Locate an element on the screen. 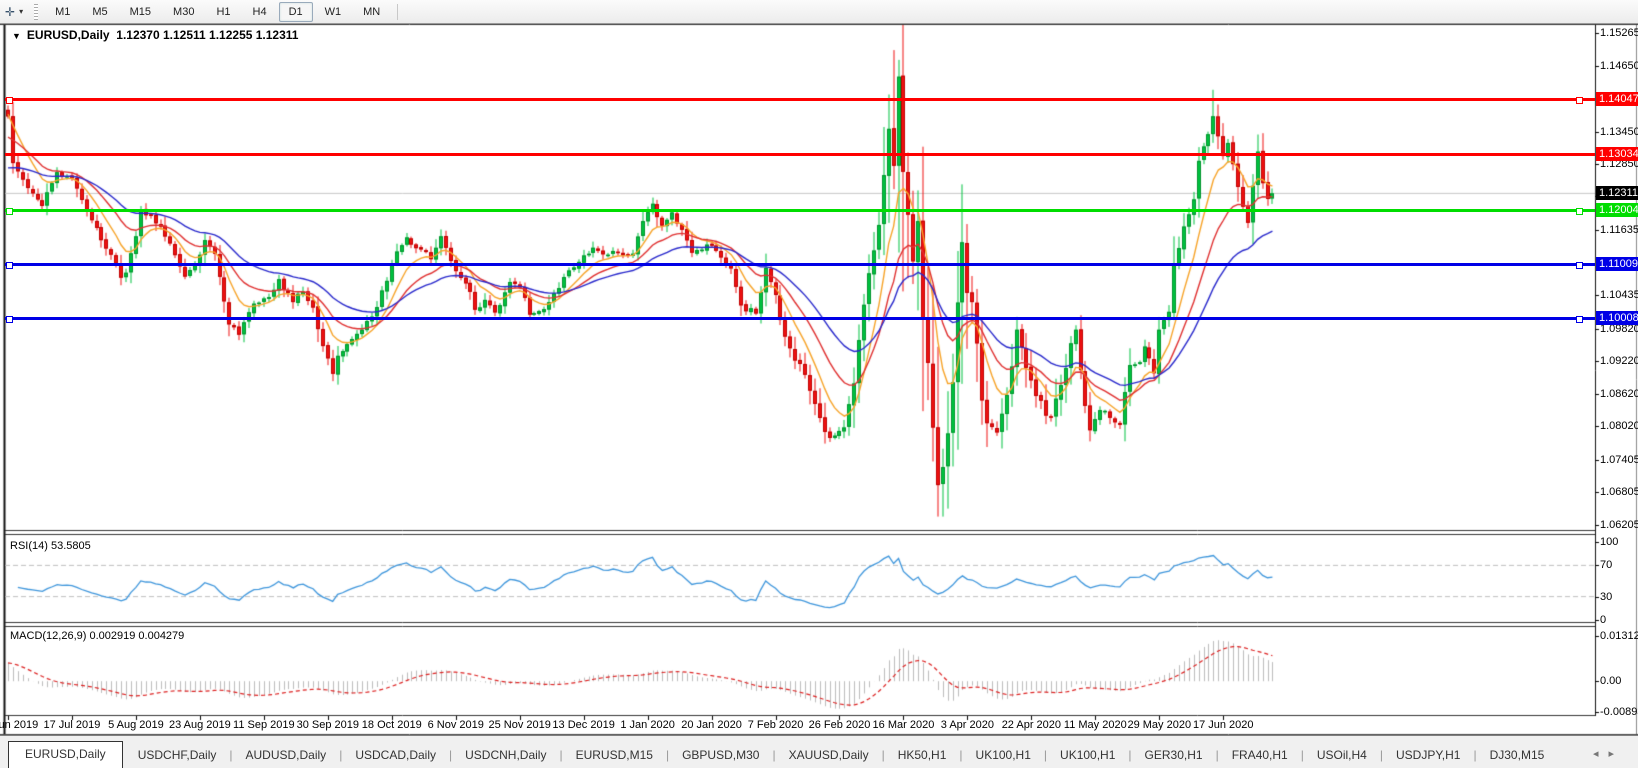  timeframe-buttons: M1 M5 M15 M30 H1 H4 D1 W1 MN is located at coordinates (217, 11).